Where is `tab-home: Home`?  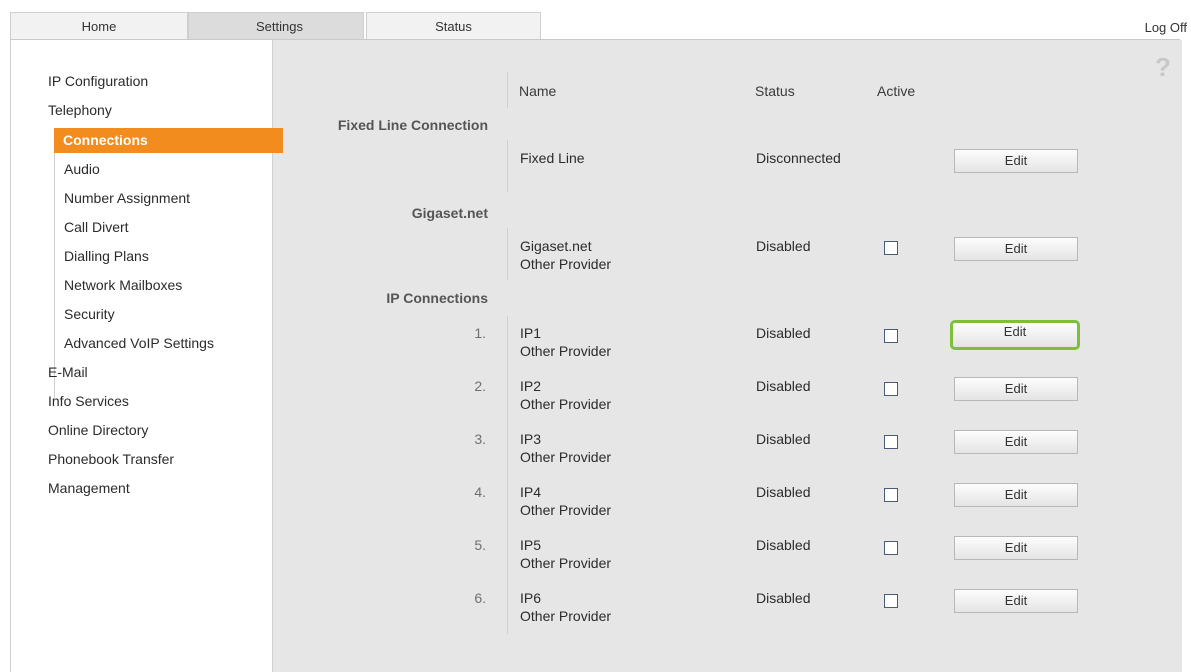
tab-home: Home is located at coordinates (99, 26).